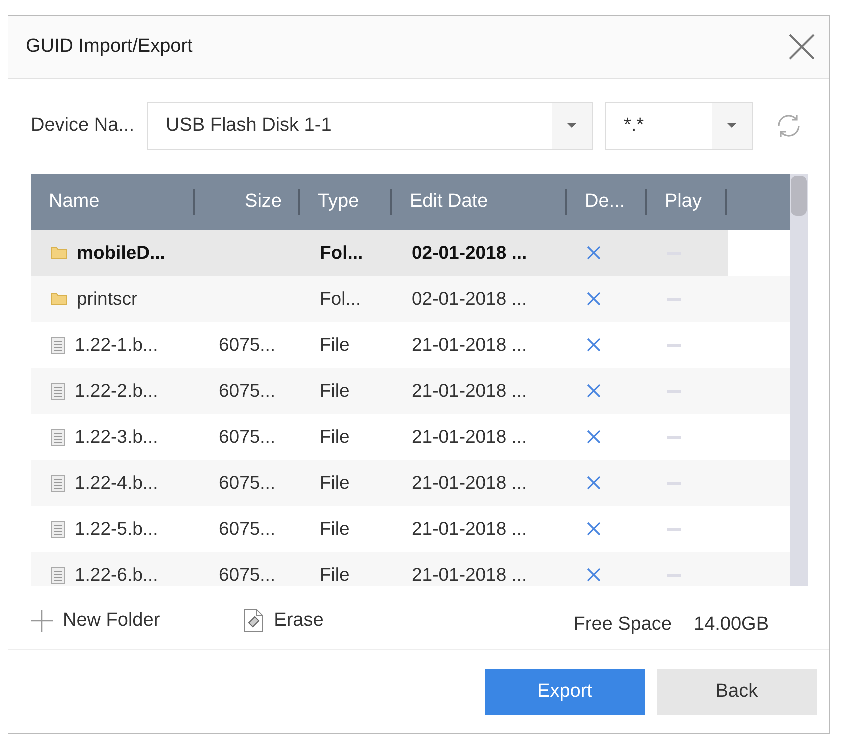 This screenshot has height=740, width=843. I want to click on file-filter-dropdown: *.*, so click(679, 126).